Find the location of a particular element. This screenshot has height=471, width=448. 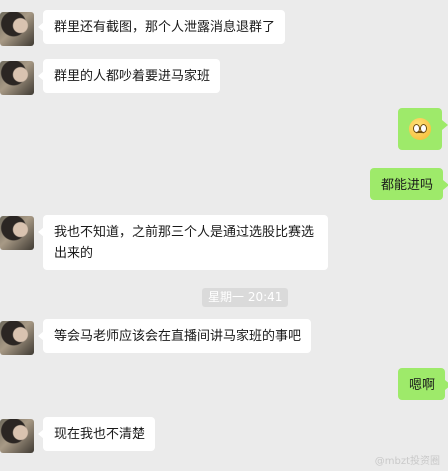

message-text: 群里还有截图，那个人泄露消息退群了 is located at coordinates (165, 27).